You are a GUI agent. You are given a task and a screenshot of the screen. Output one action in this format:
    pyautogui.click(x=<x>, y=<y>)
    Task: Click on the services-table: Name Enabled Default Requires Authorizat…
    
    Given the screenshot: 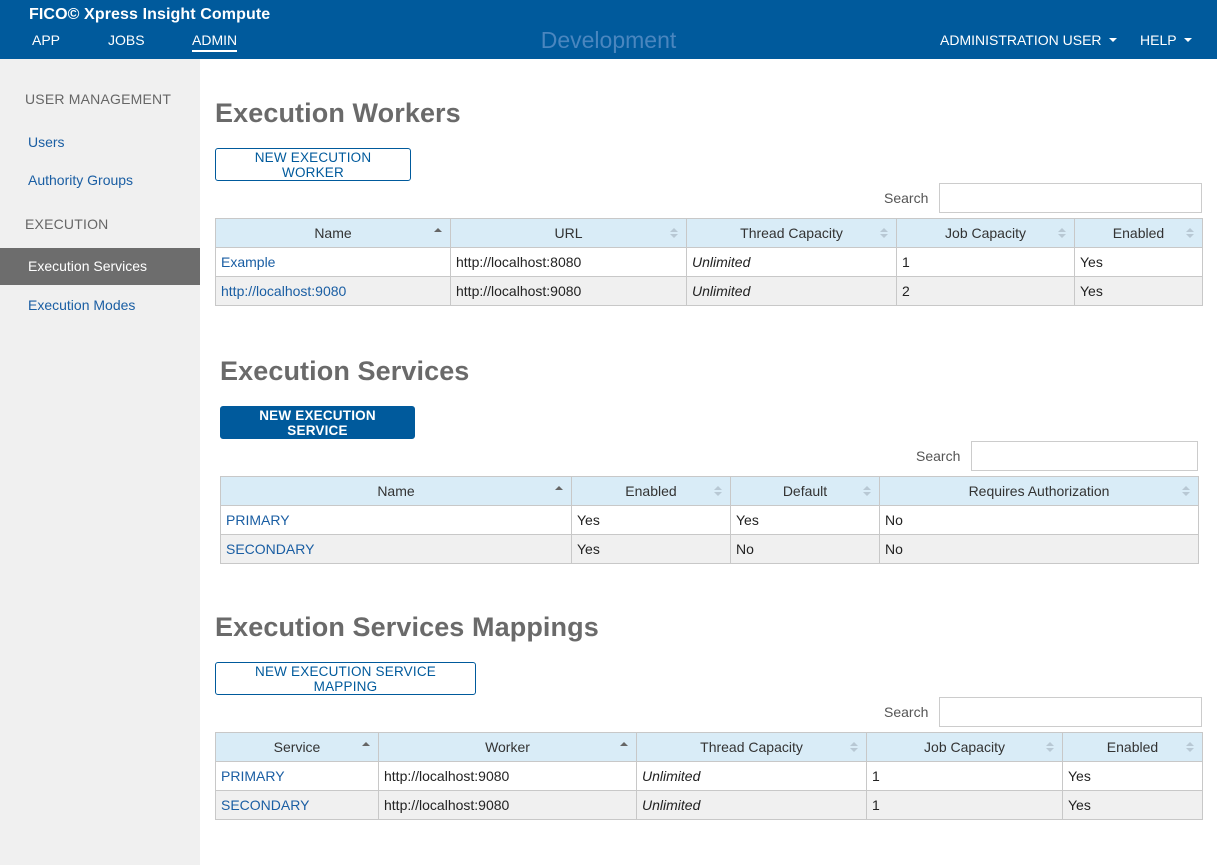 What is the action you would take?
    pyautogui.click(x=709, y=520)
    